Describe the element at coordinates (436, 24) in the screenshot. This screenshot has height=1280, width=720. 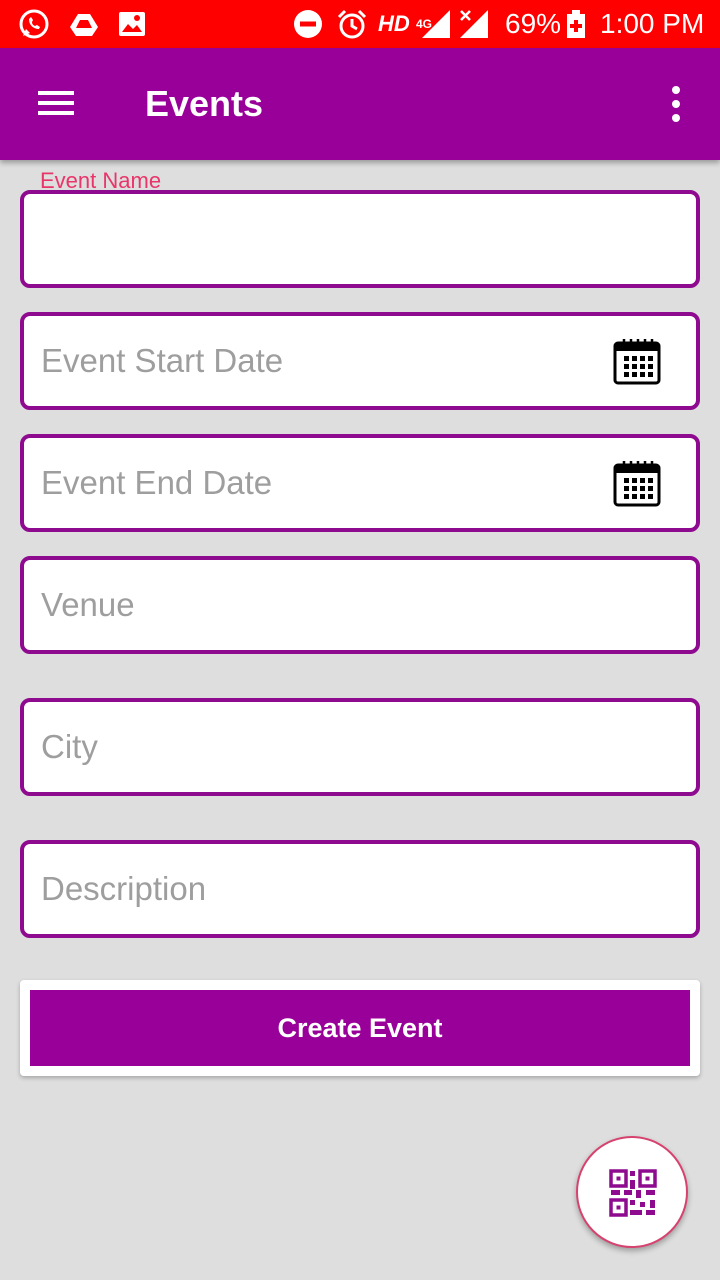
I see `signal-icon` at that location.